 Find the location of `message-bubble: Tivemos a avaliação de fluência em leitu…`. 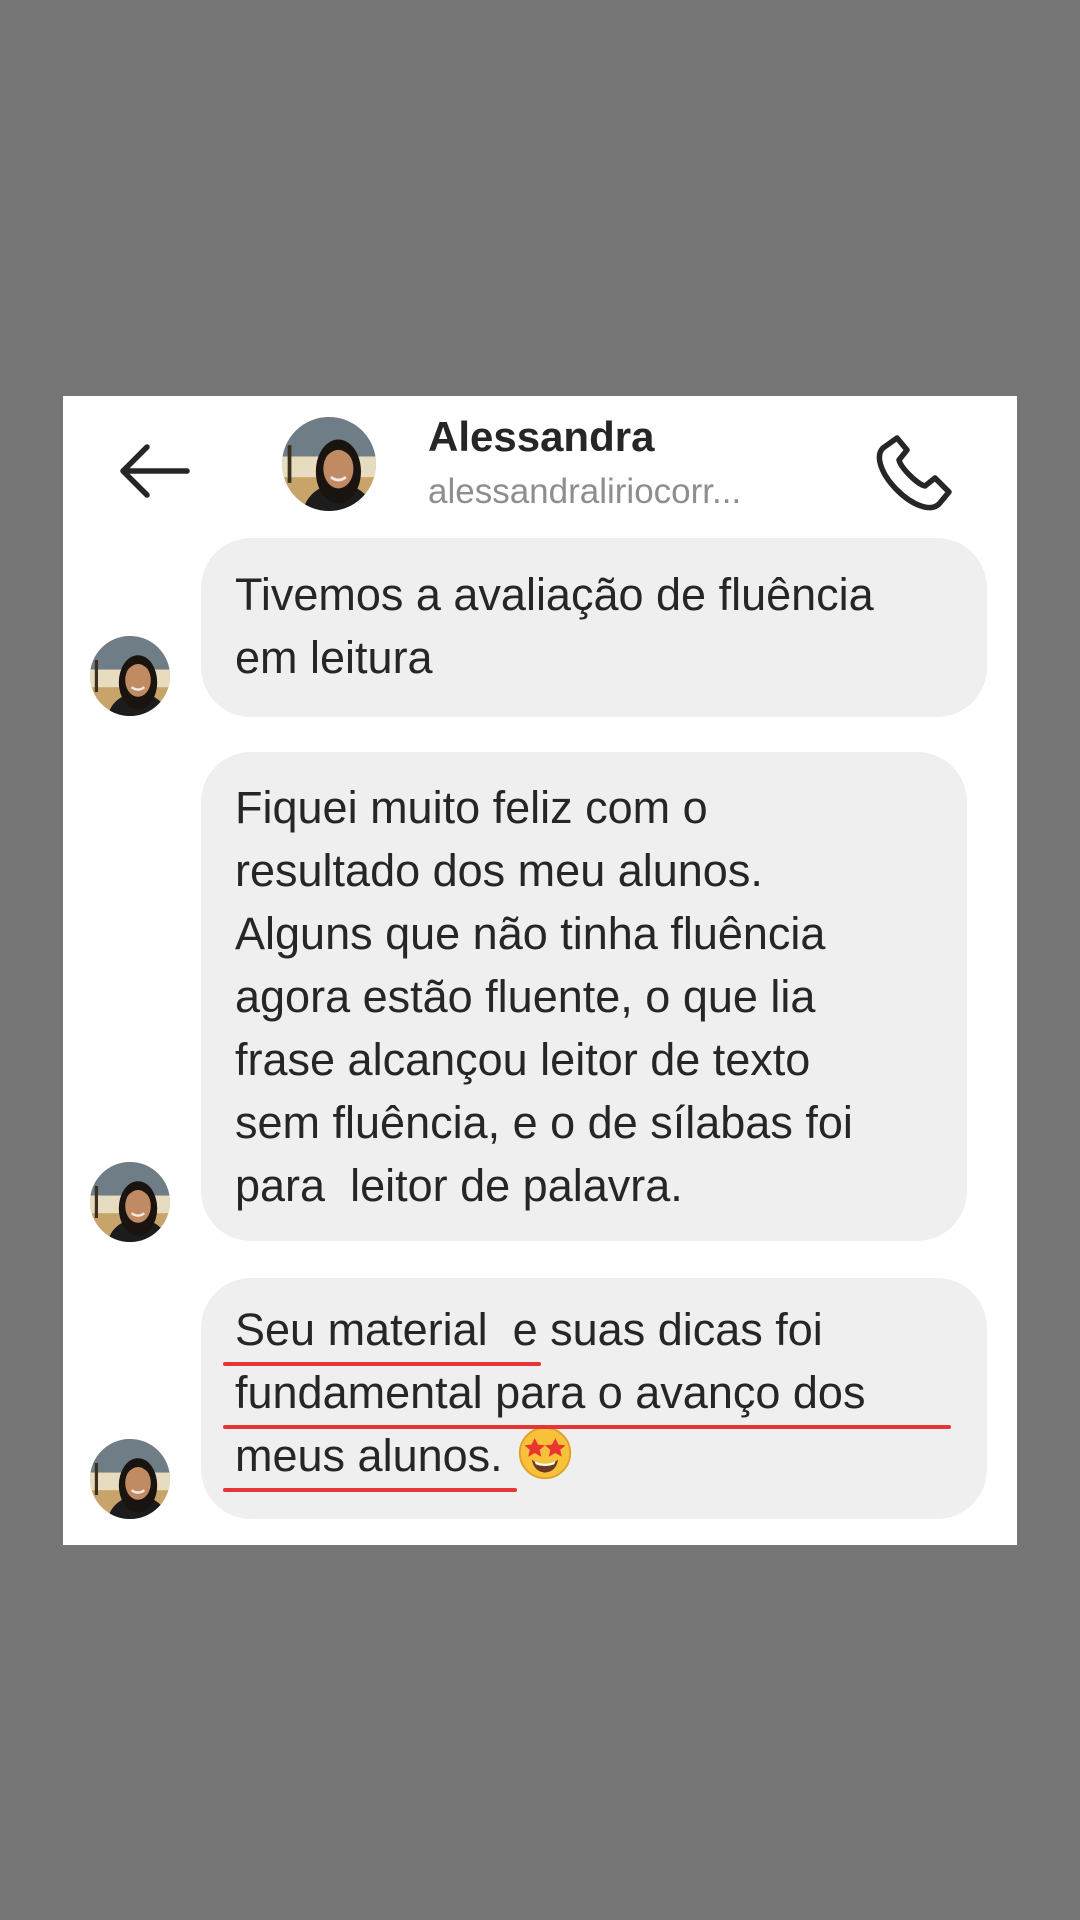

message-bubble: Tivemos a avaliação de fluência em leitu… is located at coordinates (594, 627).